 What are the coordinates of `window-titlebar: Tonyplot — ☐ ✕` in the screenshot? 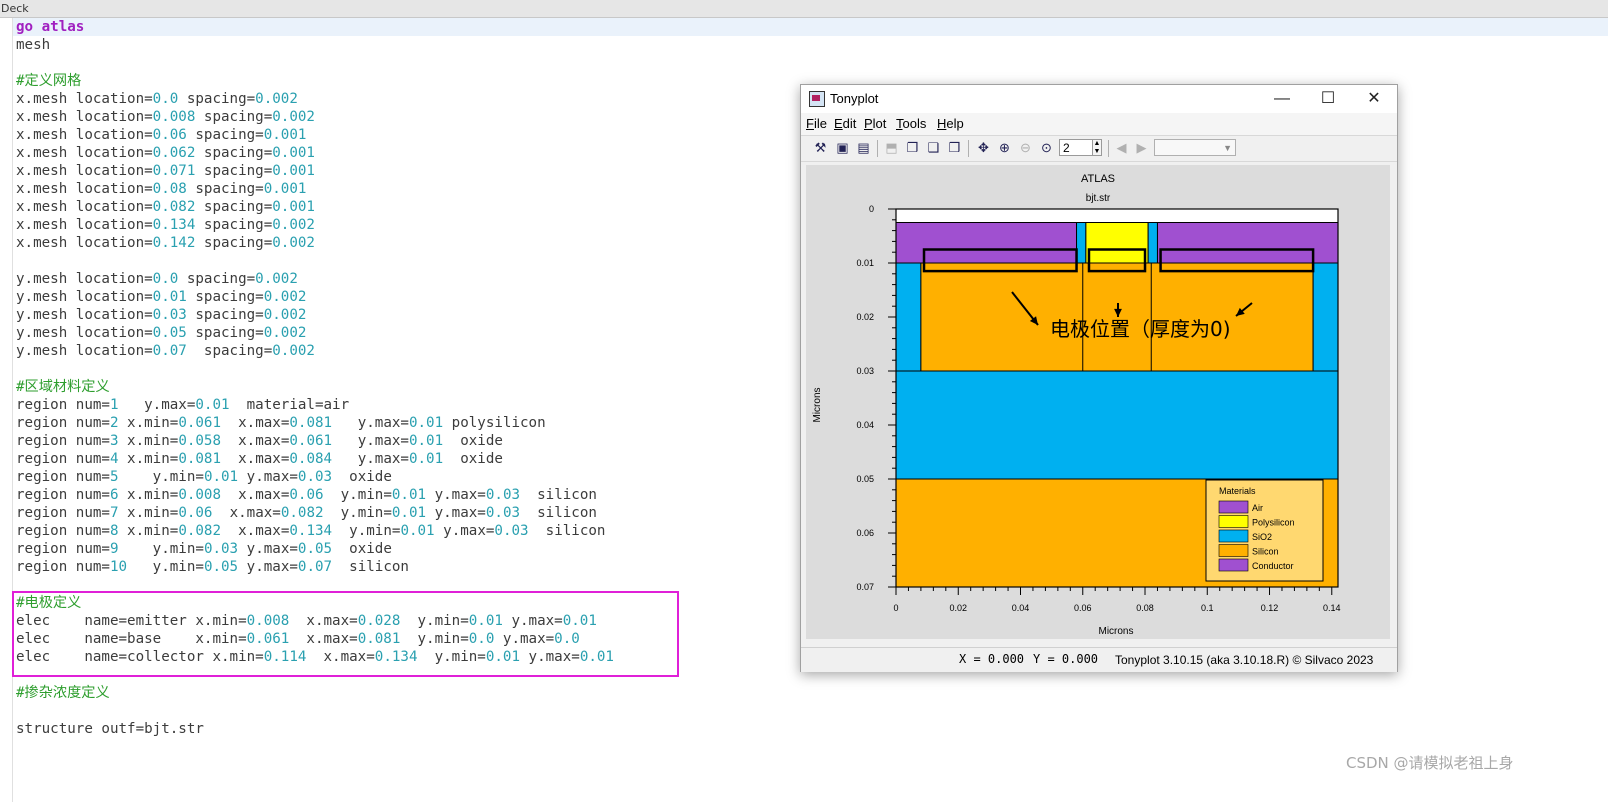 It's located at (1099, 99).